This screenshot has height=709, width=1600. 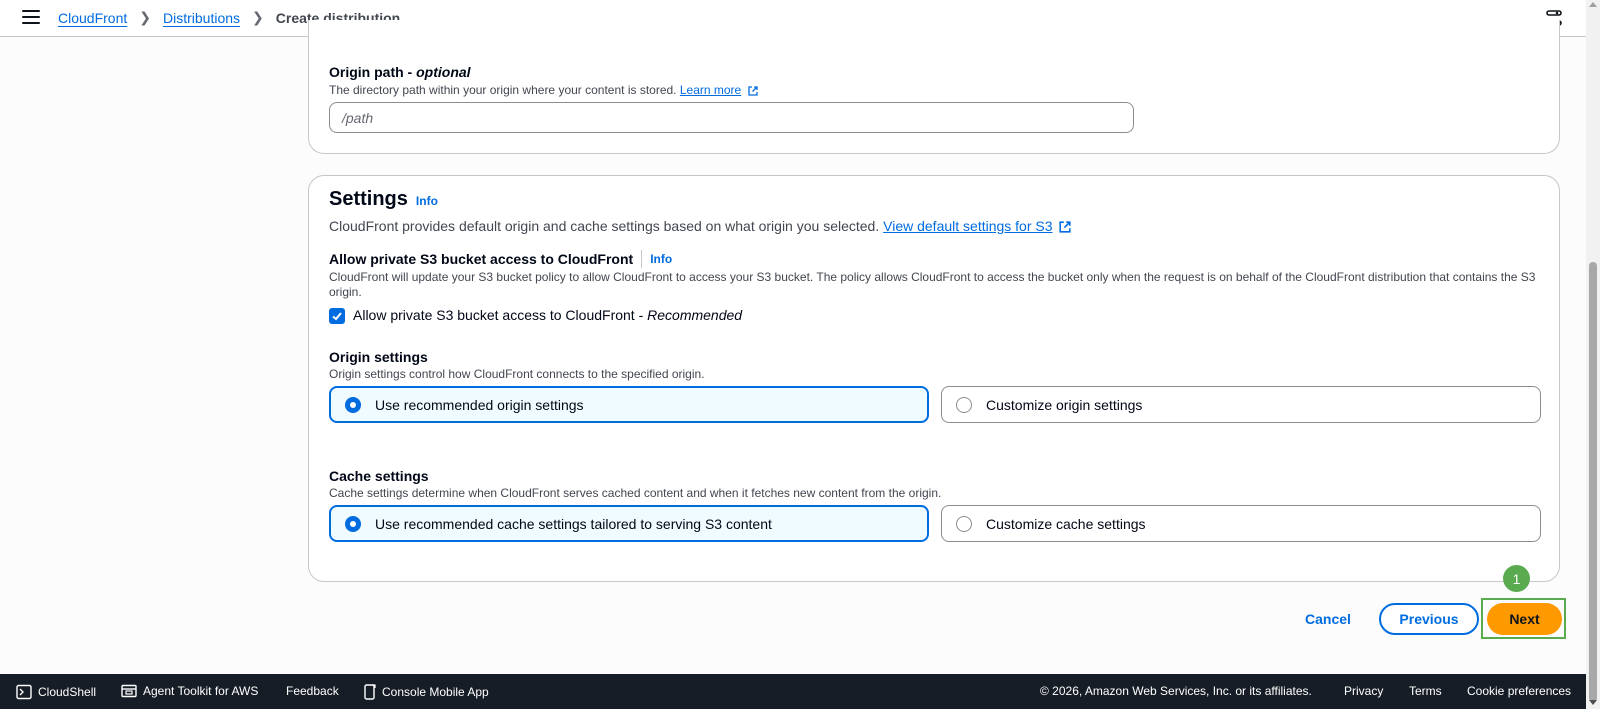 I want to click on cookie-preferences-link: Cookie preferences, so click(x=1519, y=691).